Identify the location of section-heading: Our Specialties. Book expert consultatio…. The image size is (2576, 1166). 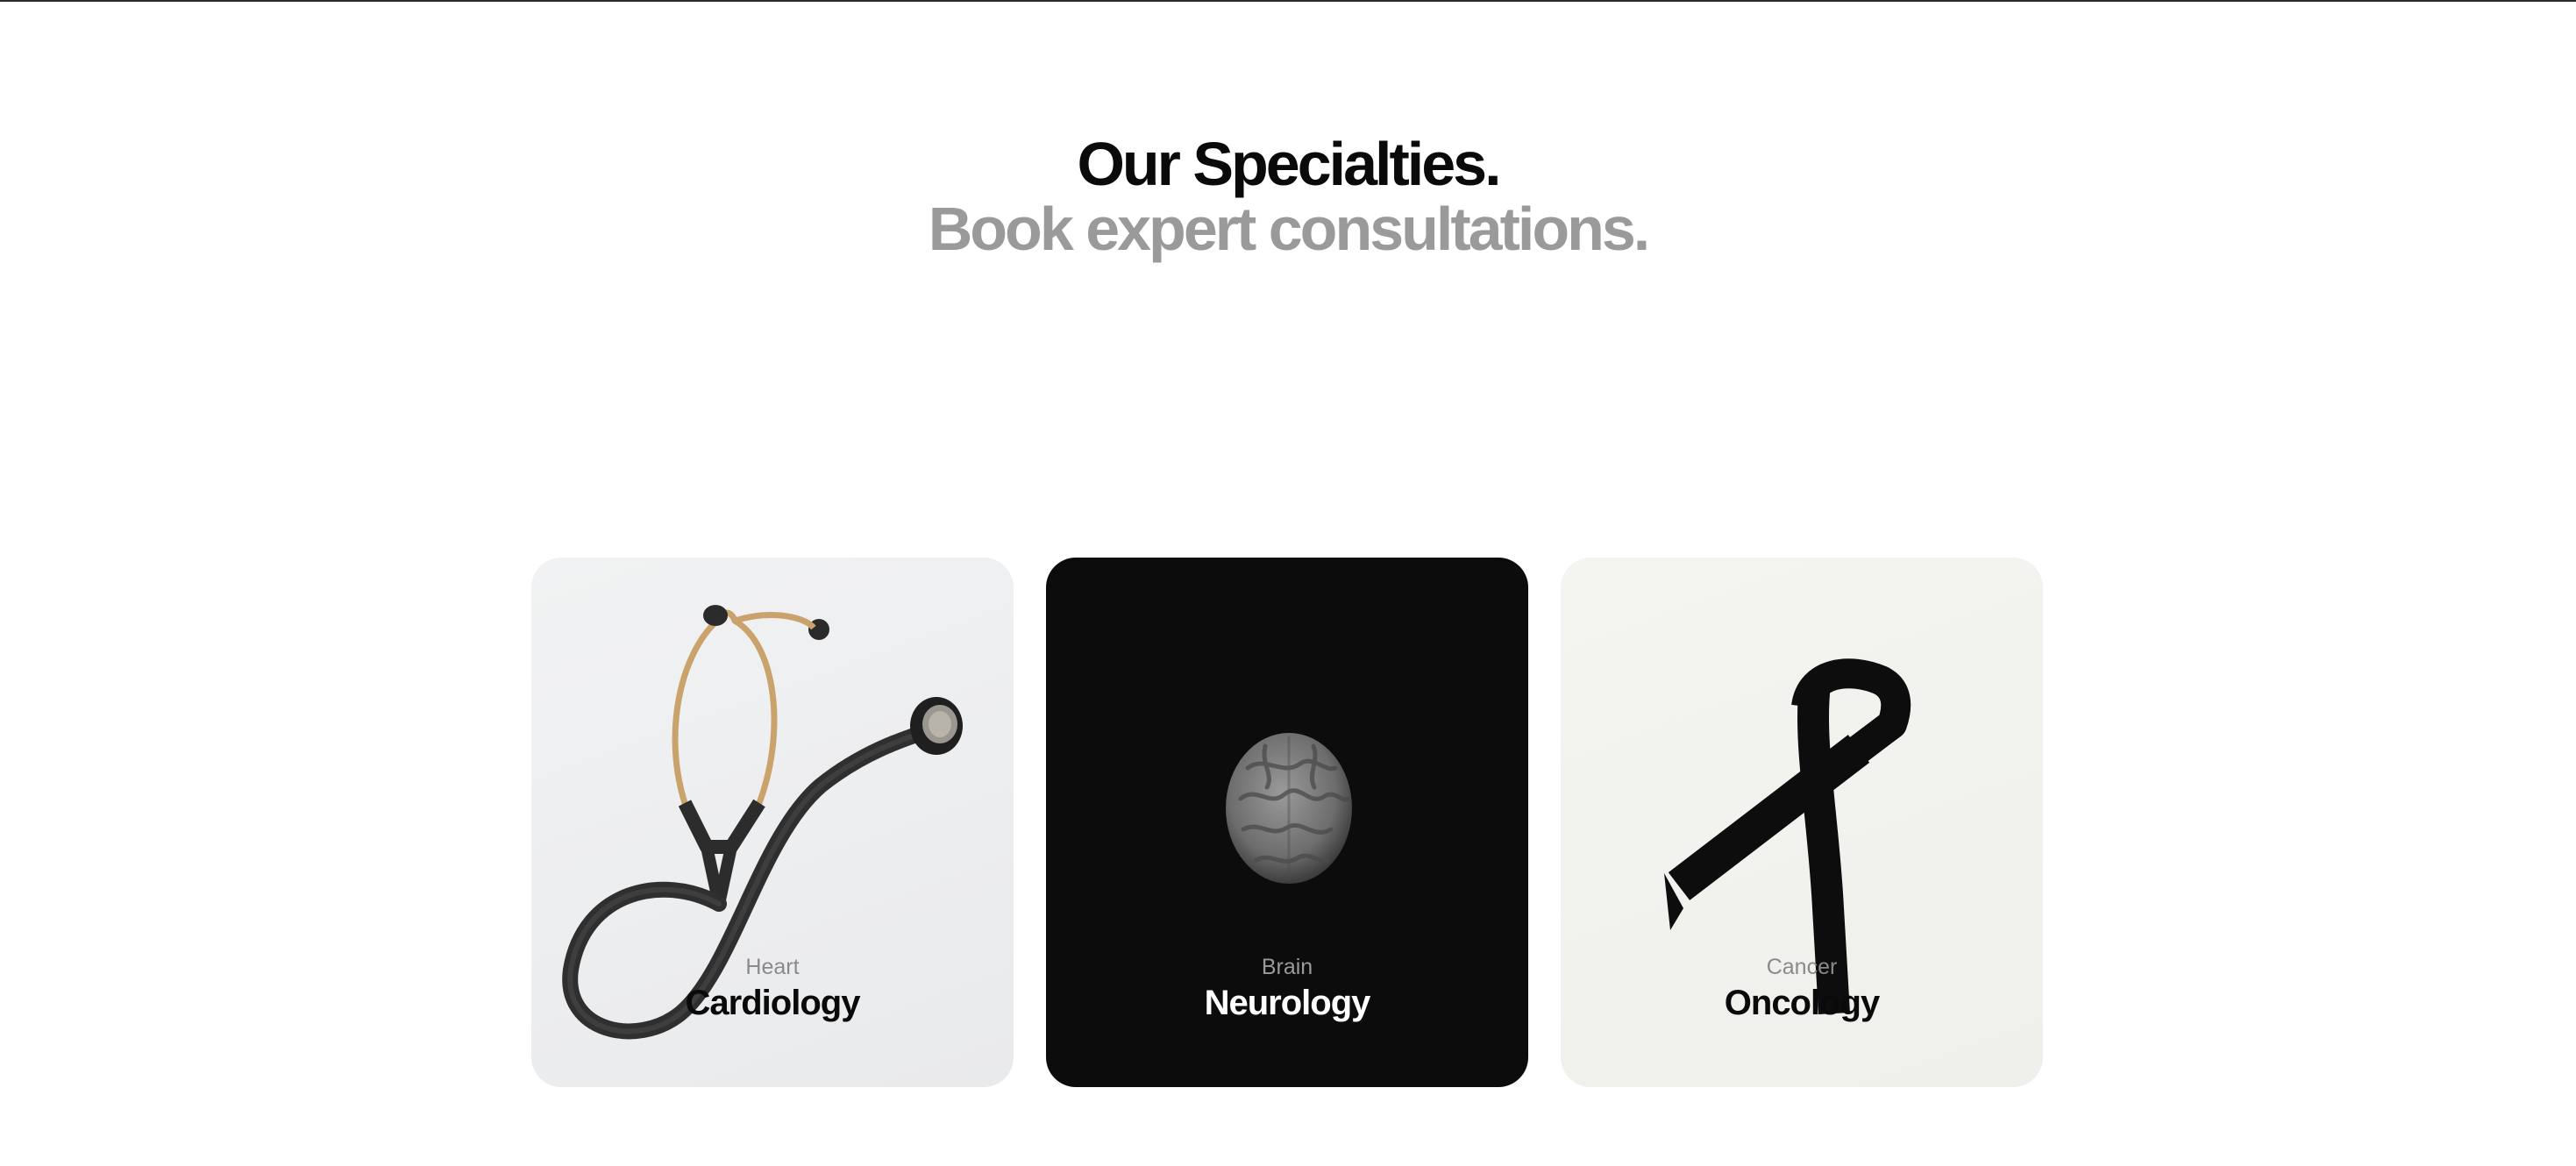
(1288, 196).